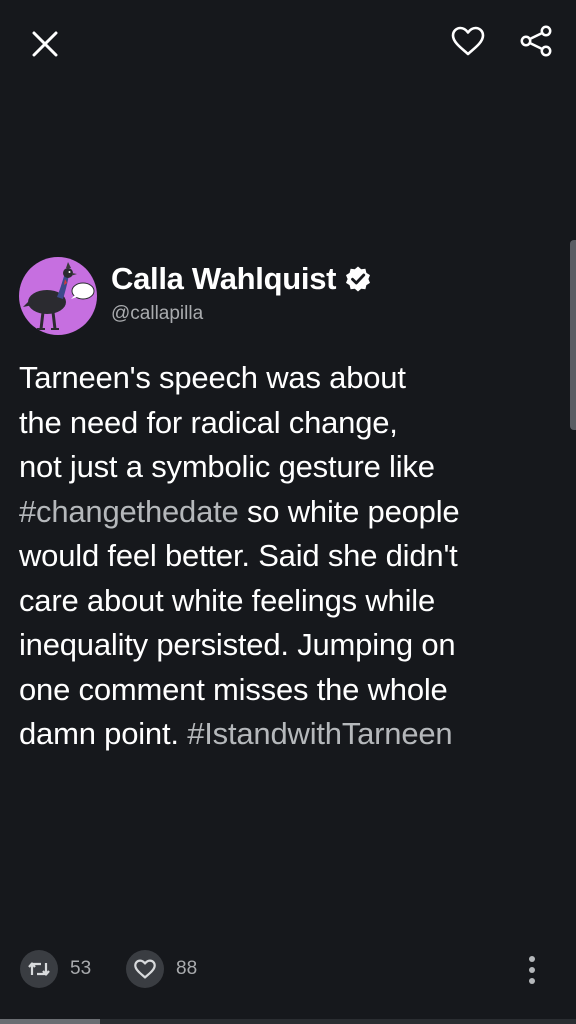  I want to click on tweet-line: care about white feelings while, so click(291, 601).